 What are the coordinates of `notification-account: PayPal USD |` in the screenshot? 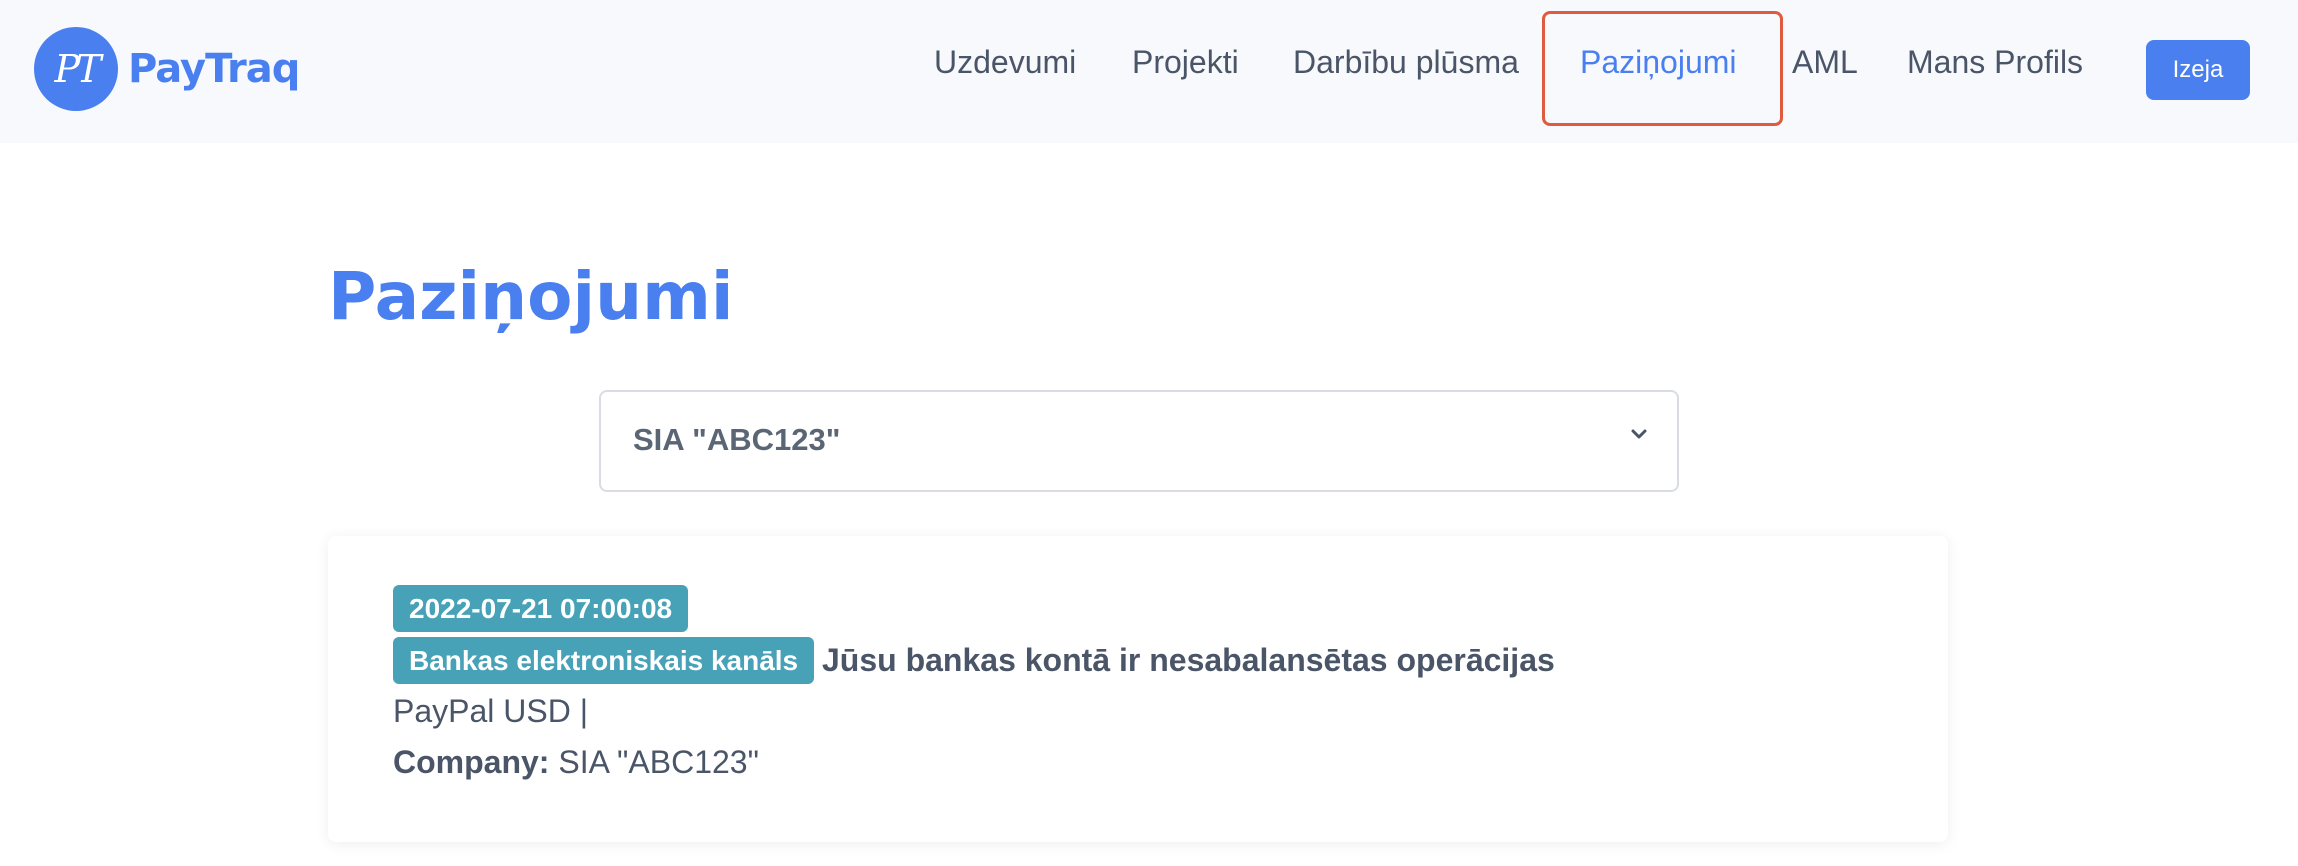 It's located at (491, 711).